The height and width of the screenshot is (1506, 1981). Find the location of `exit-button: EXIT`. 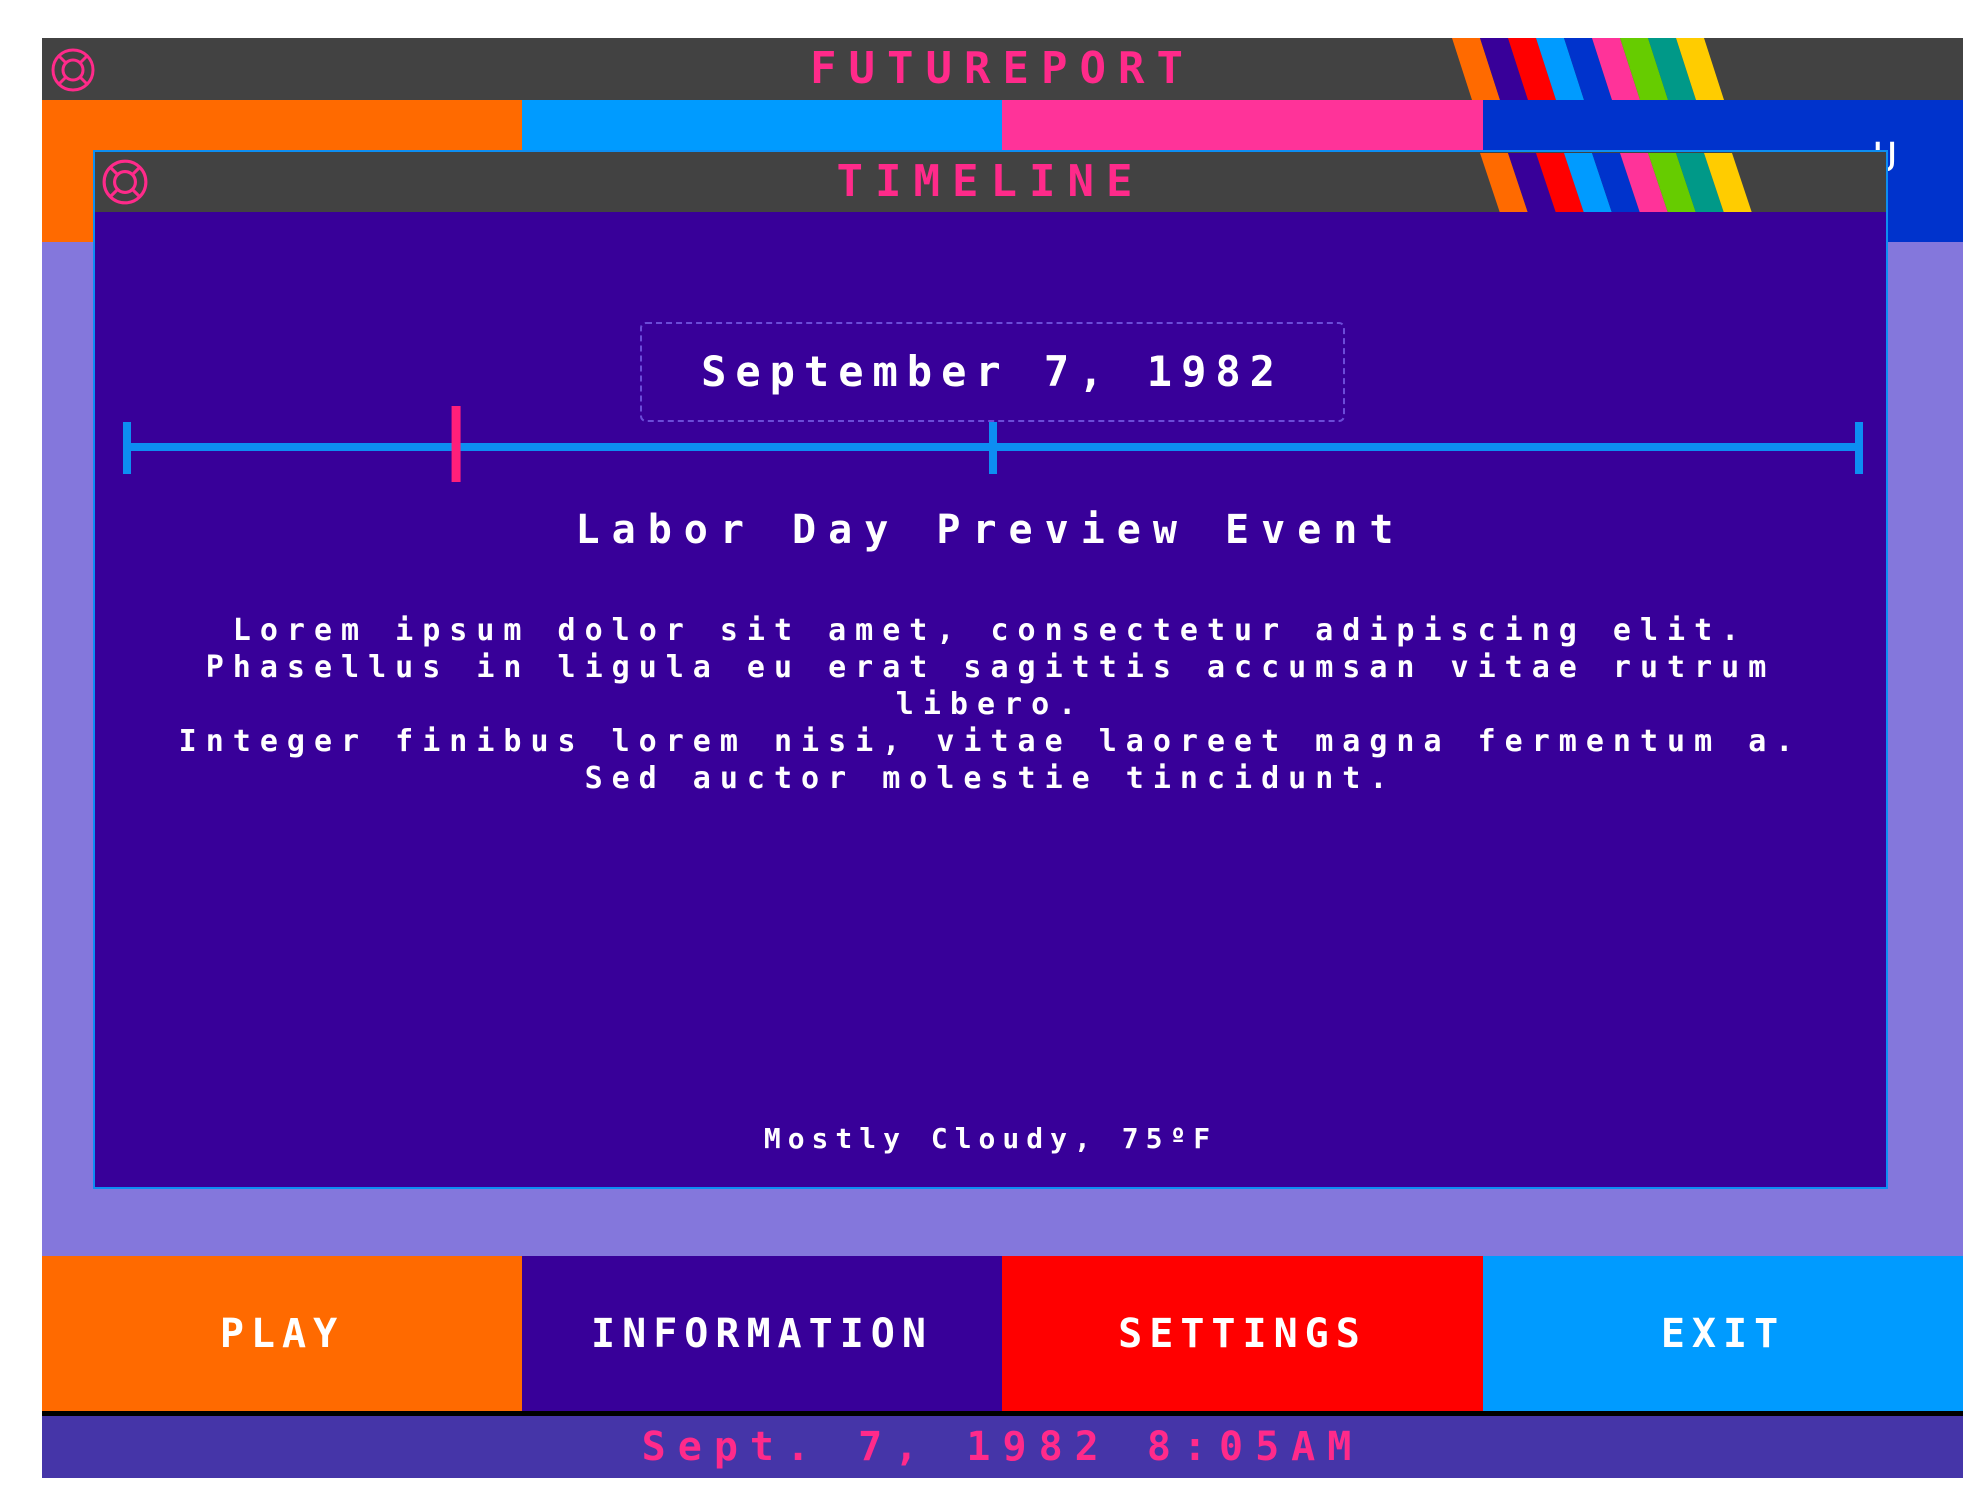

exit-button: EXIT is located at coordinates (1723, 1333).